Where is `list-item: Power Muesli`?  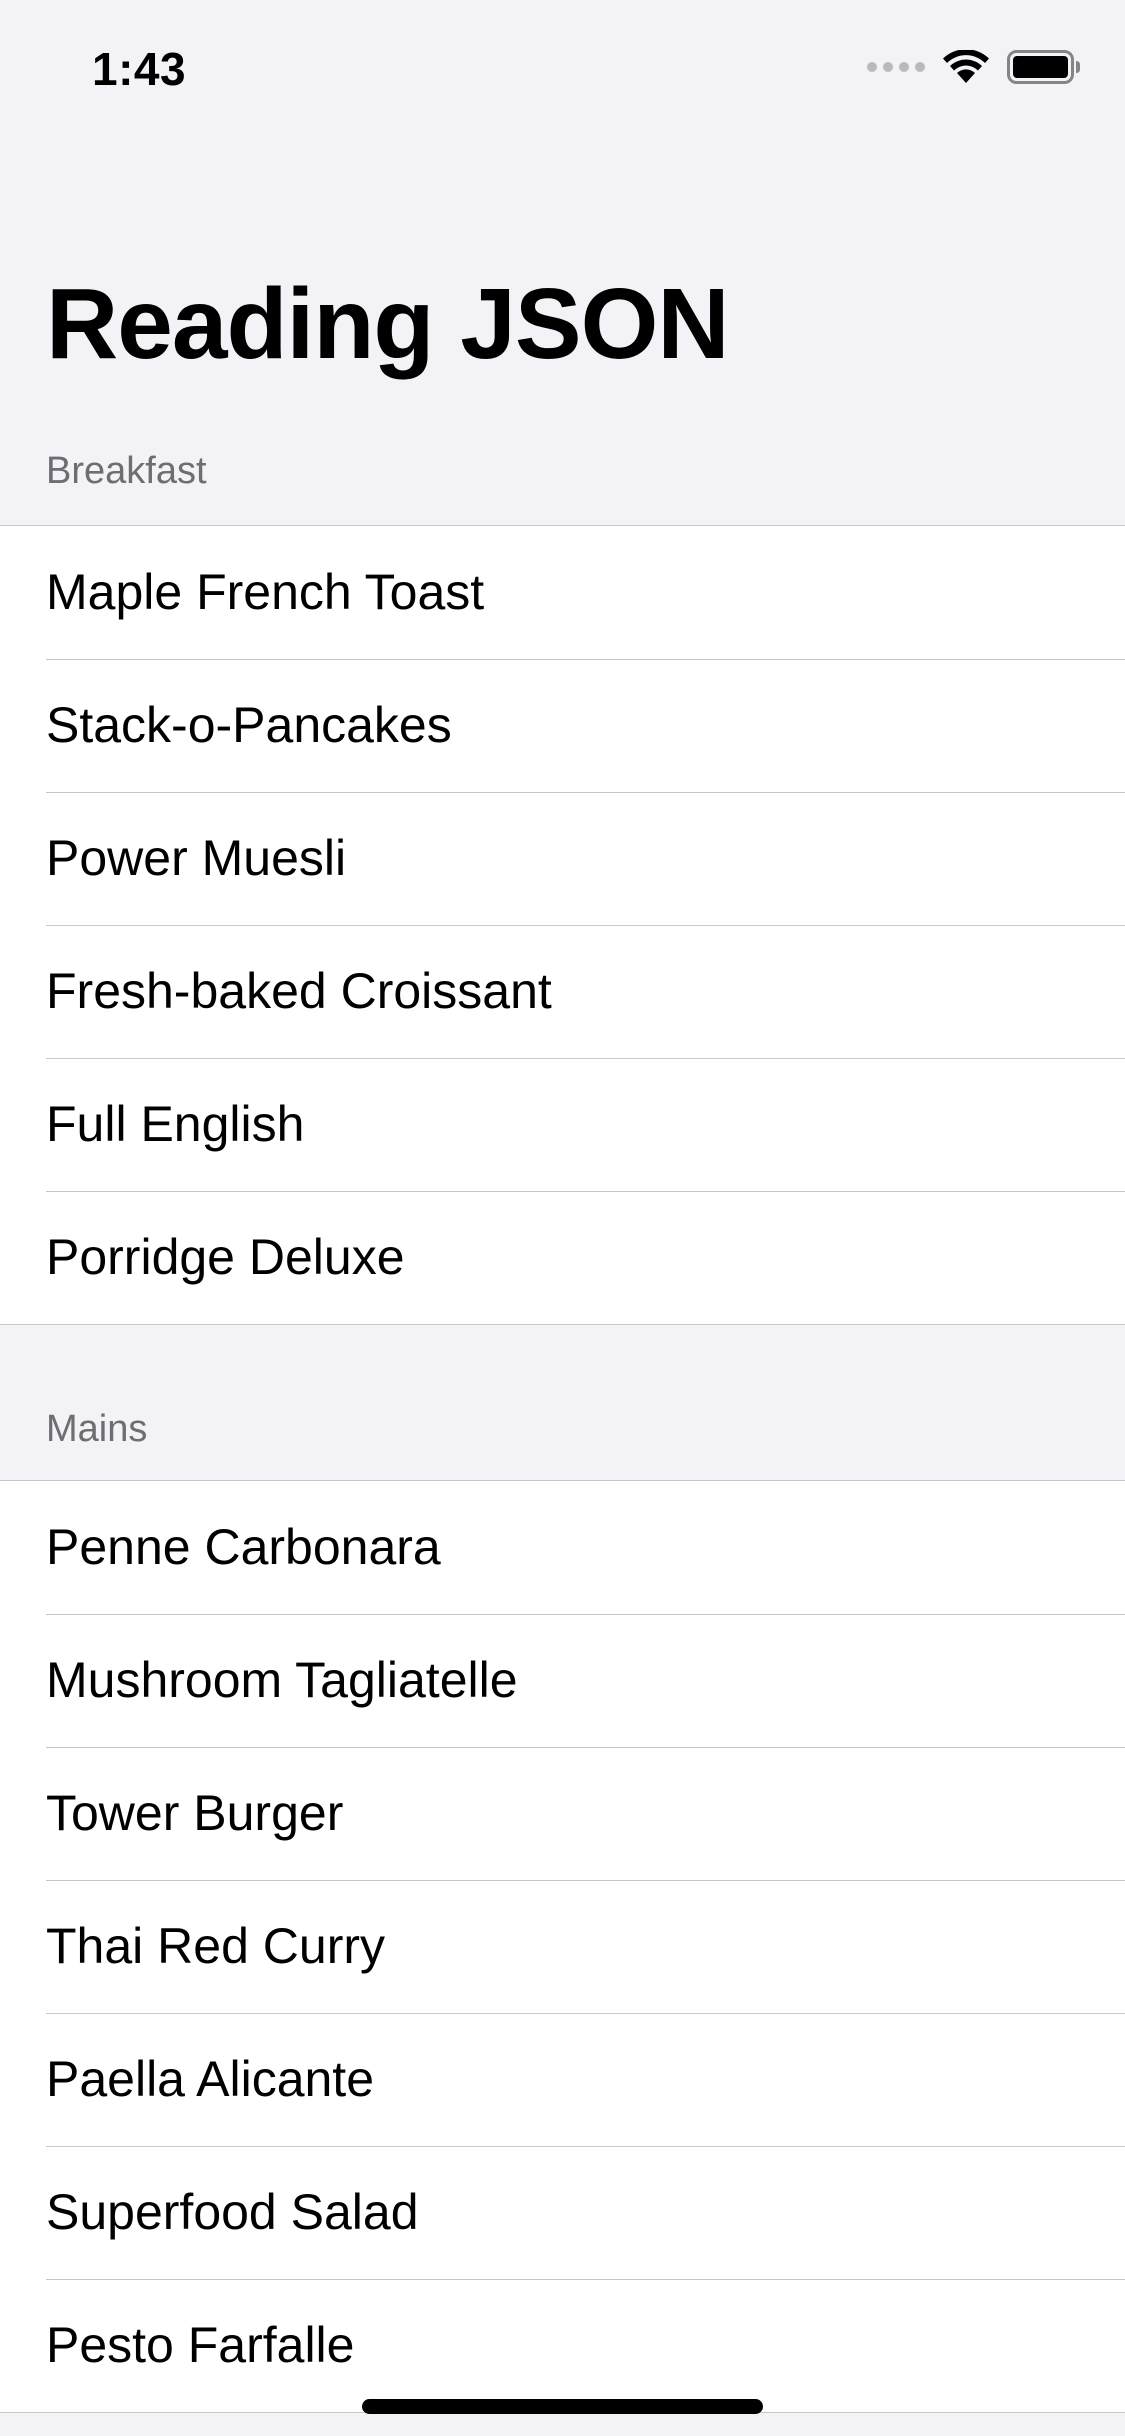
list-item: Power Muesli is located at coordinates (562, 858).